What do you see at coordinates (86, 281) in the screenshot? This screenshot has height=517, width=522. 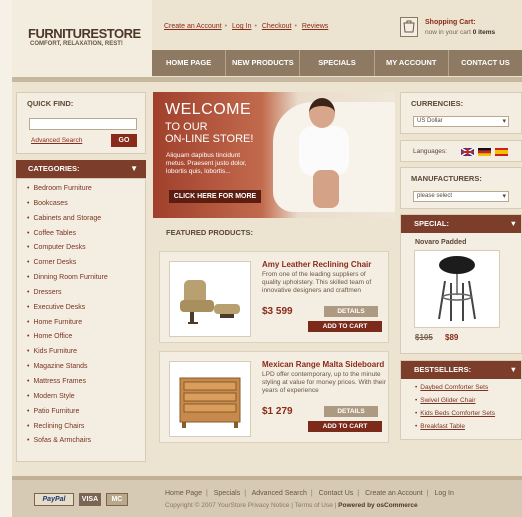 I see `category-item: Dinning Room Furniture` at bounding box center [86, 281].